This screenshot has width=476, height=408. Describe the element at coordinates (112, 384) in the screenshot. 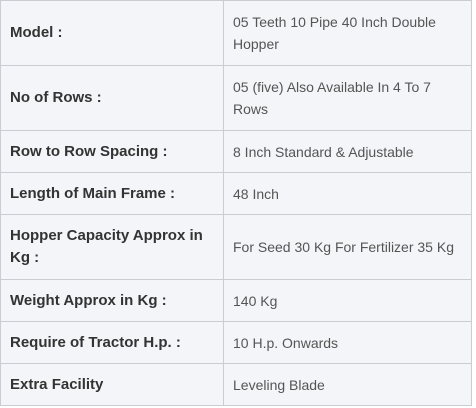

I see `spec-label: Extra Facility` at that location.